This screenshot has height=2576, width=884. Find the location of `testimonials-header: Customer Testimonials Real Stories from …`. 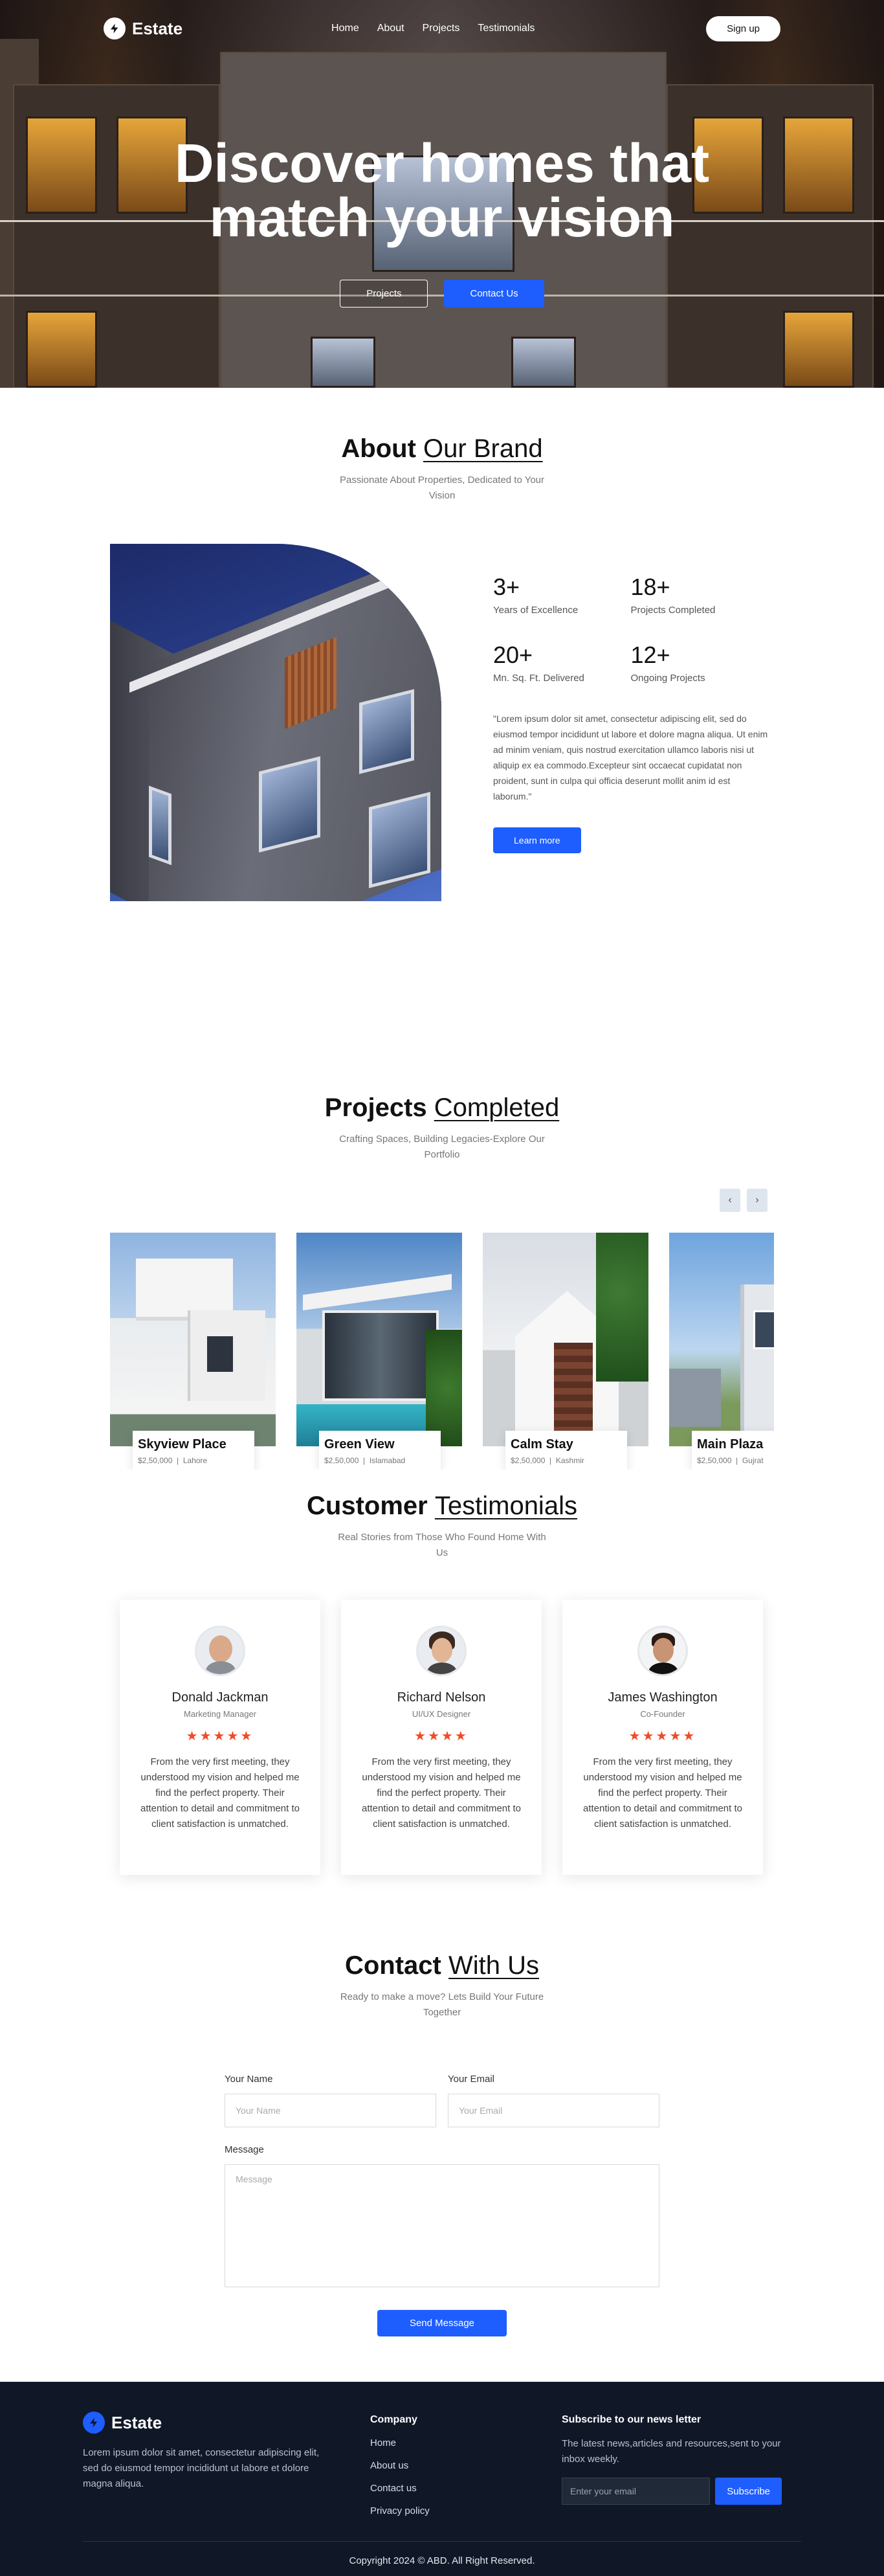

testimonials-header: Customer Testimonials Real Stories from … is located at coordinates (442, 1526).